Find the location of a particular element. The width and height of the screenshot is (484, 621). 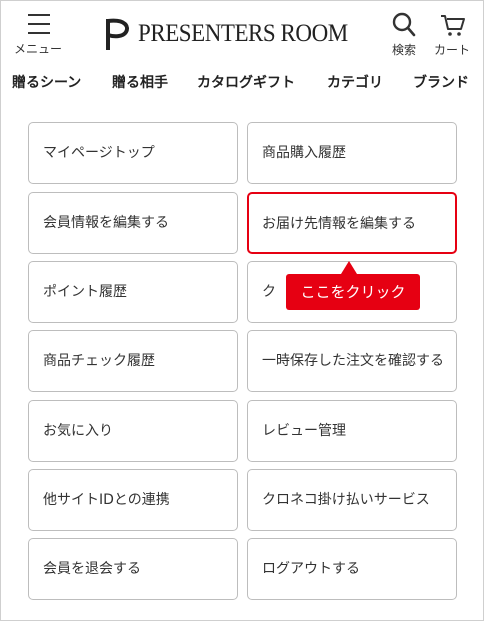

card-label: マイページトップ is located at coordinates (99, 153).